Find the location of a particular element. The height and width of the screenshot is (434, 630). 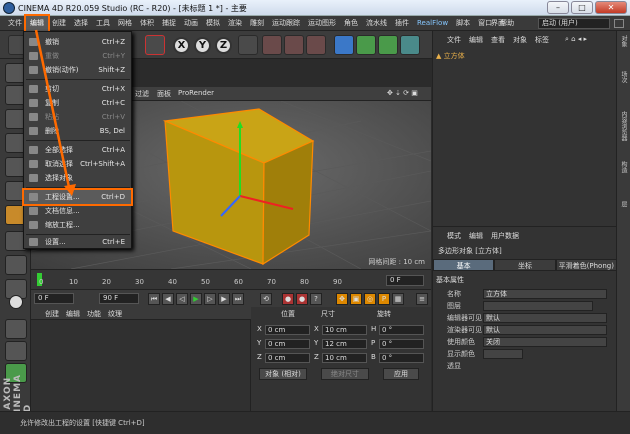

menu-motion-tracking: 运动跟踪 is located at coordinates (286, 23).